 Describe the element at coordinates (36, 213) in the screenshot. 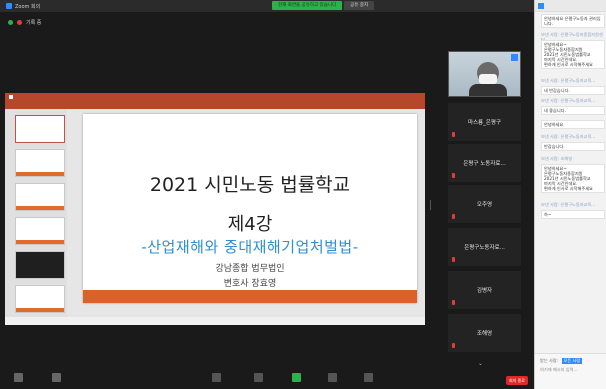

I see `slide-thumbnails` at that location.